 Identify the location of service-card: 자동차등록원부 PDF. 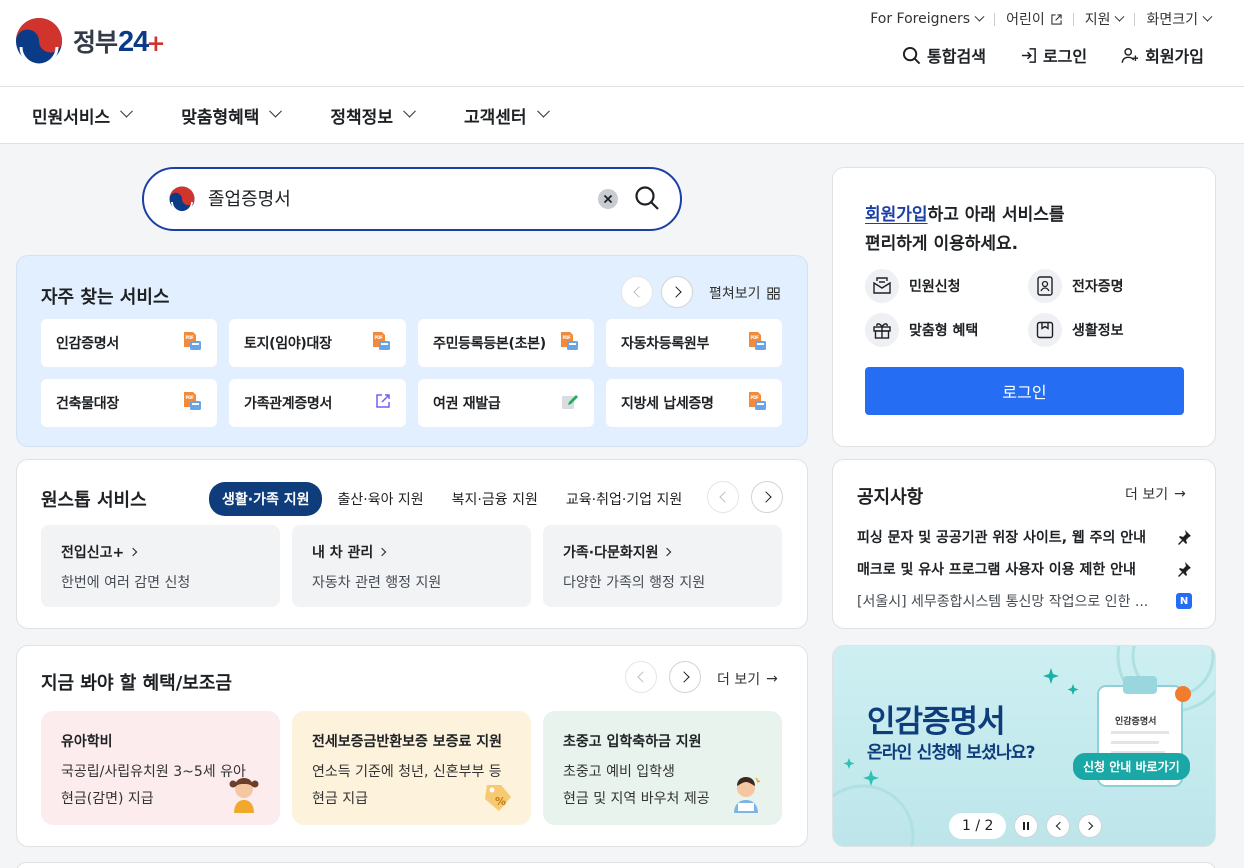
(694, 343).